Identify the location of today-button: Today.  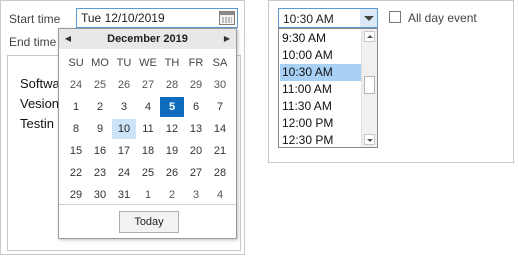
(149, 222).